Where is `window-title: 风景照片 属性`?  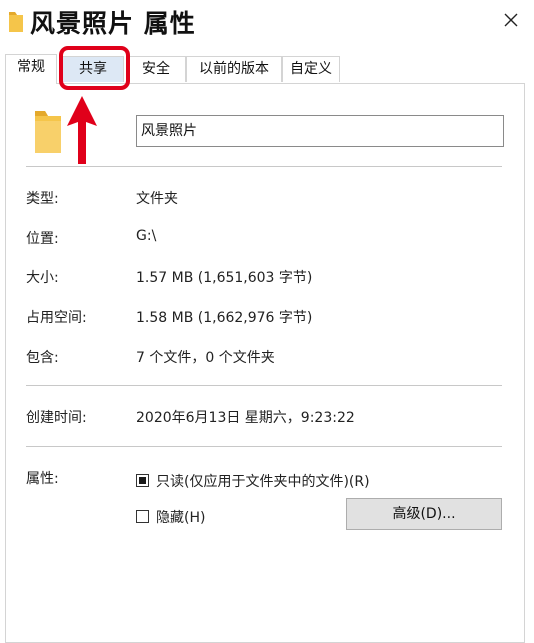 window-title: 风景照片 属性 is located at coordinates (113, 23).